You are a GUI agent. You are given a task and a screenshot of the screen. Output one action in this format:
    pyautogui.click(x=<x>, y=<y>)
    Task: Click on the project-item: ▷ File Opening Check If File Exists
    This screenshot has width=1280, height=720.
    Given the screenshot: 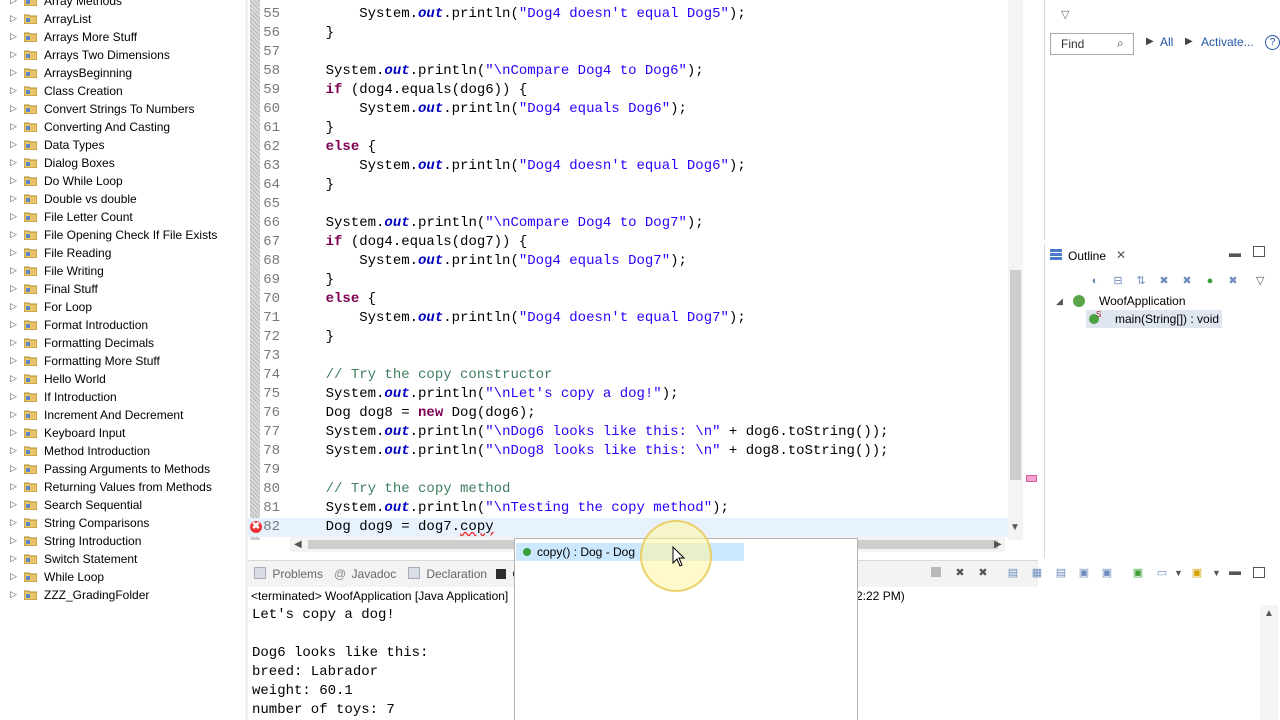 What is the action you would take?
    pyautogui.click(x=122, y=235)
    